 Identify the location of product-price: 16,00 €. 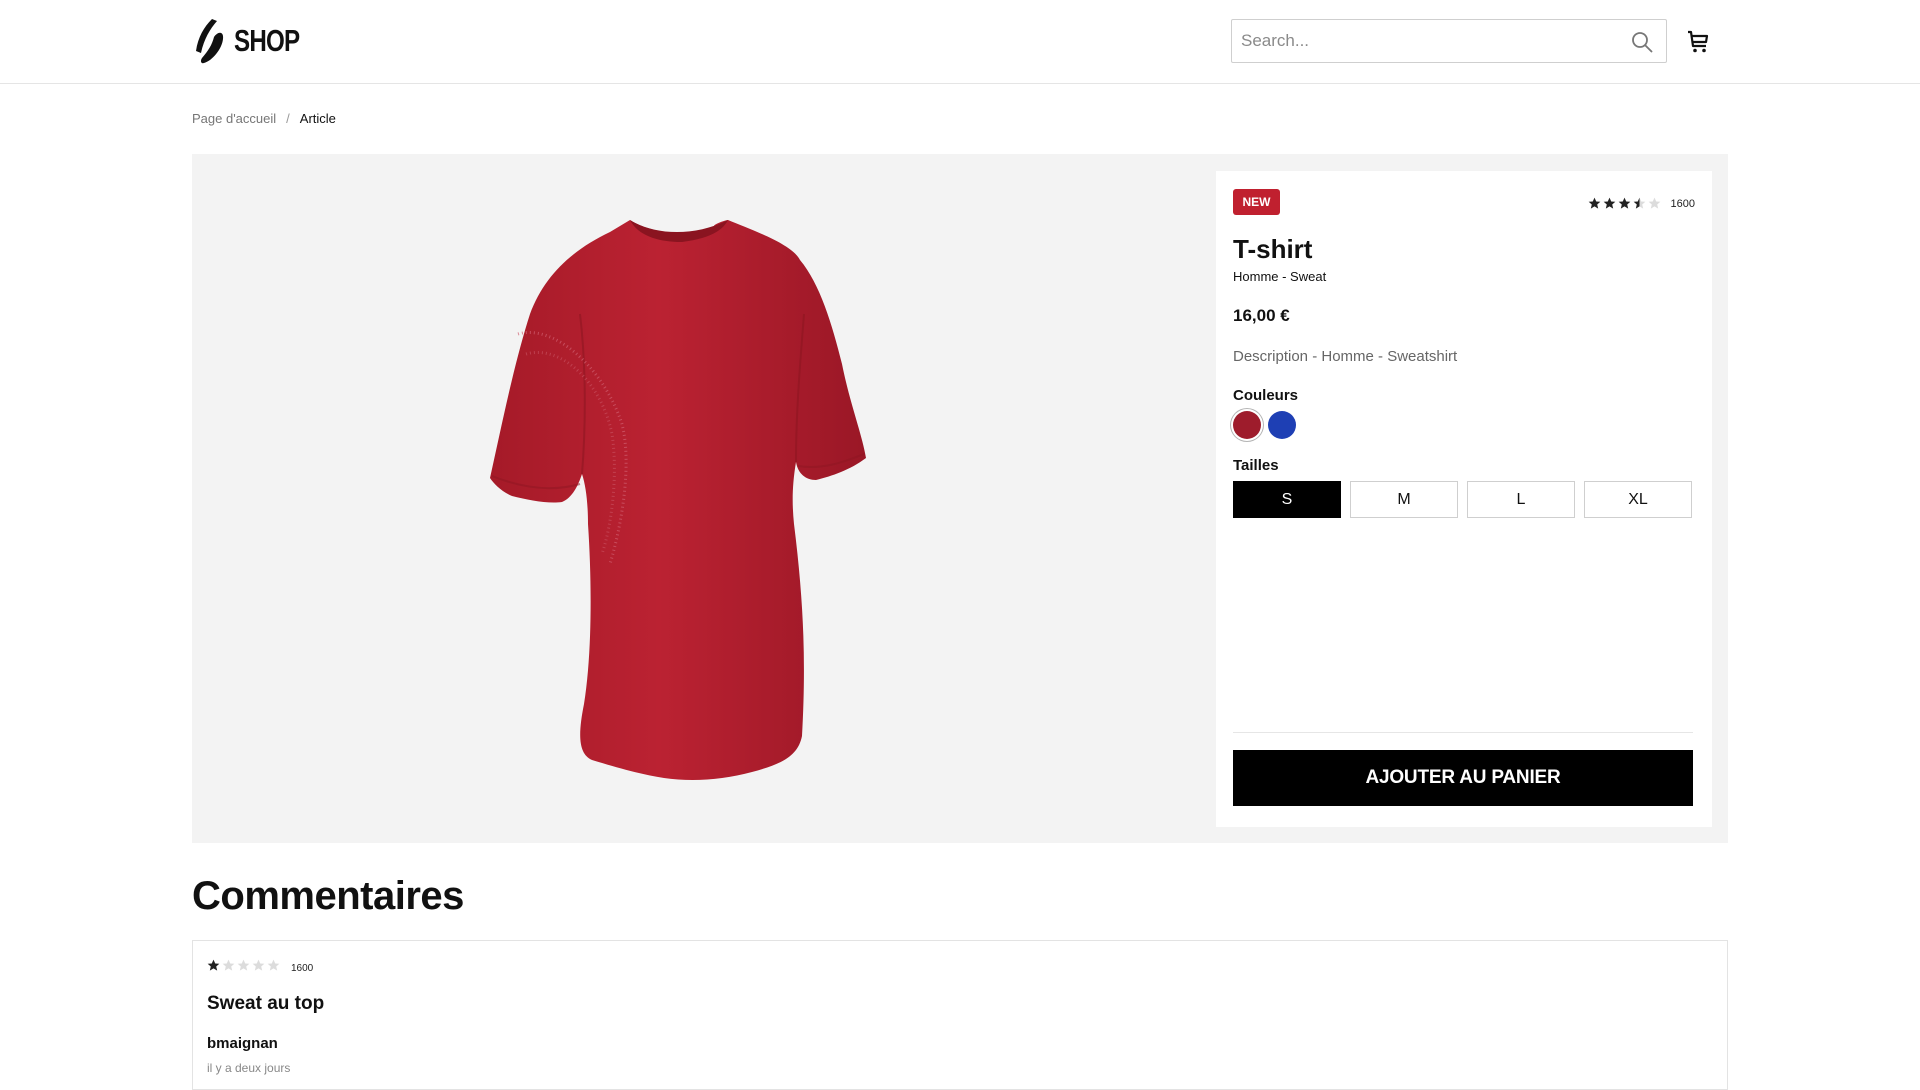
(1261, 315).